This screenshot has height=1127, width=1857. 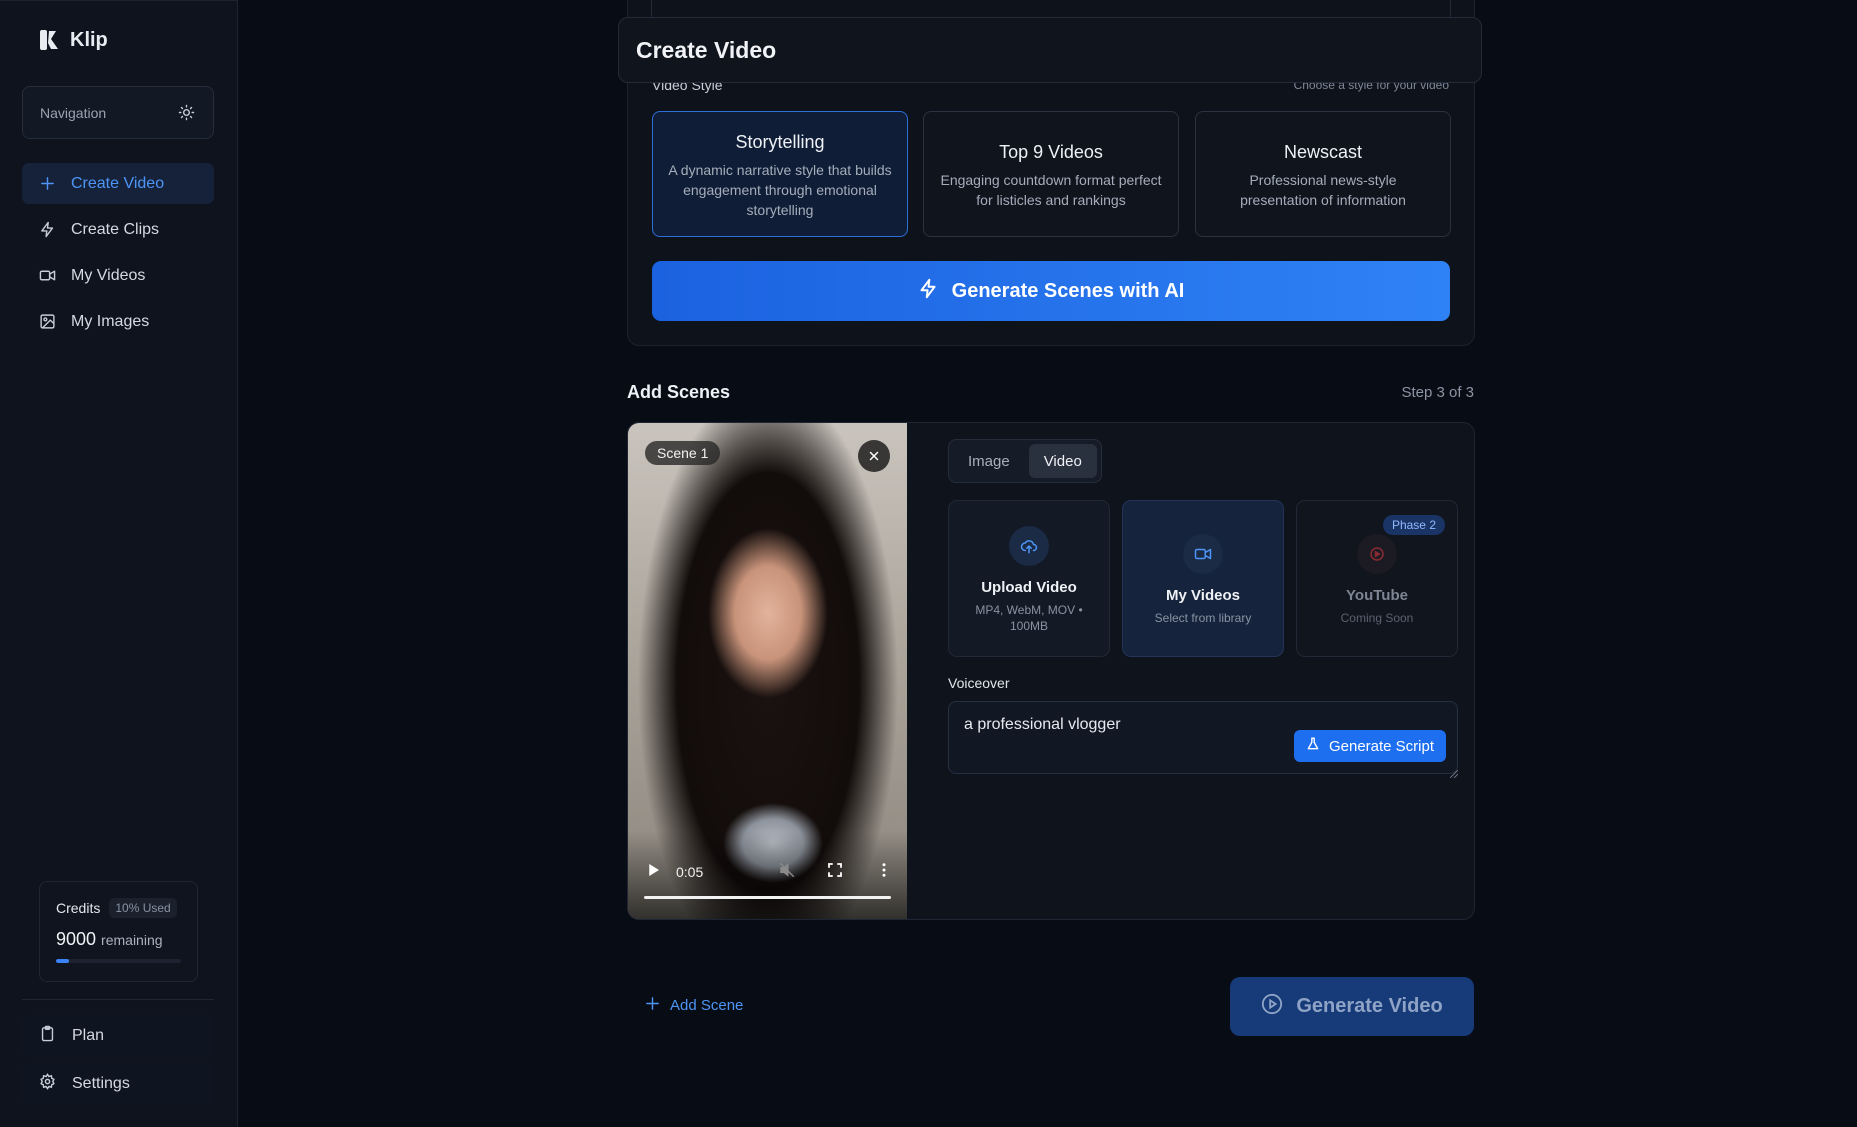 I want to click on video-time: 0:05, so click(x=690, y=872).